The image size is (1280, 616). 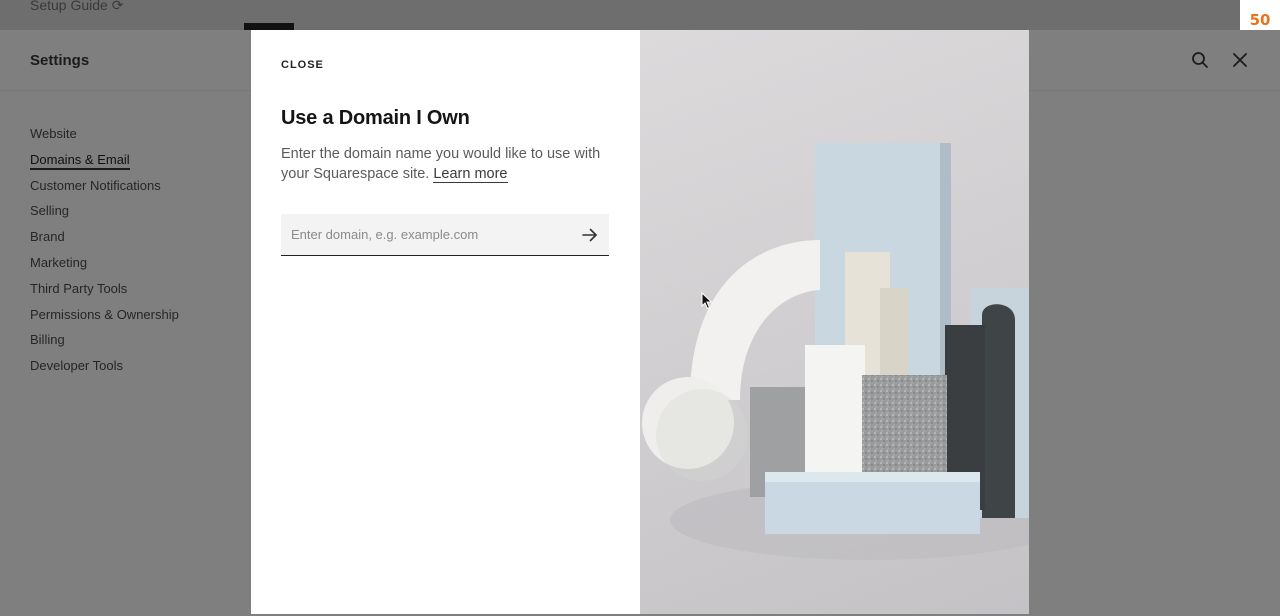 I want to click on extension-badge-text: 50, so click(x=1260, y=20).